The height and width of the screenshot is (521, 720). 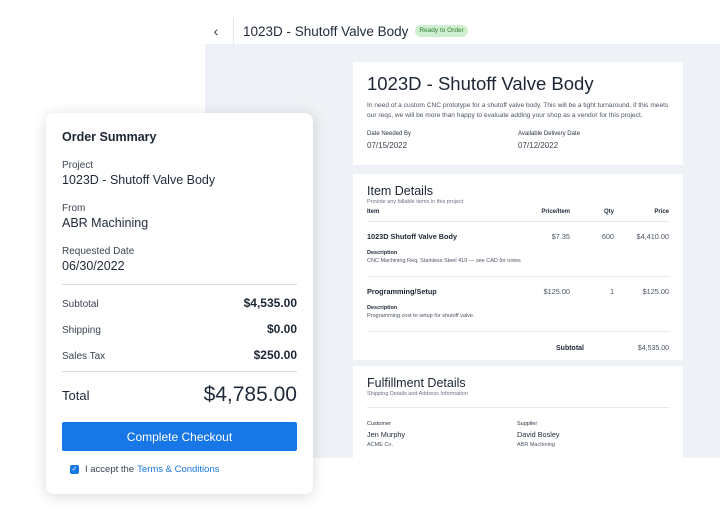 What do you see at coordinates (442, 140) in the screenshot?
I see `date-needed: Date Needed By 07/15/2022` at bounding box center [442, 140].